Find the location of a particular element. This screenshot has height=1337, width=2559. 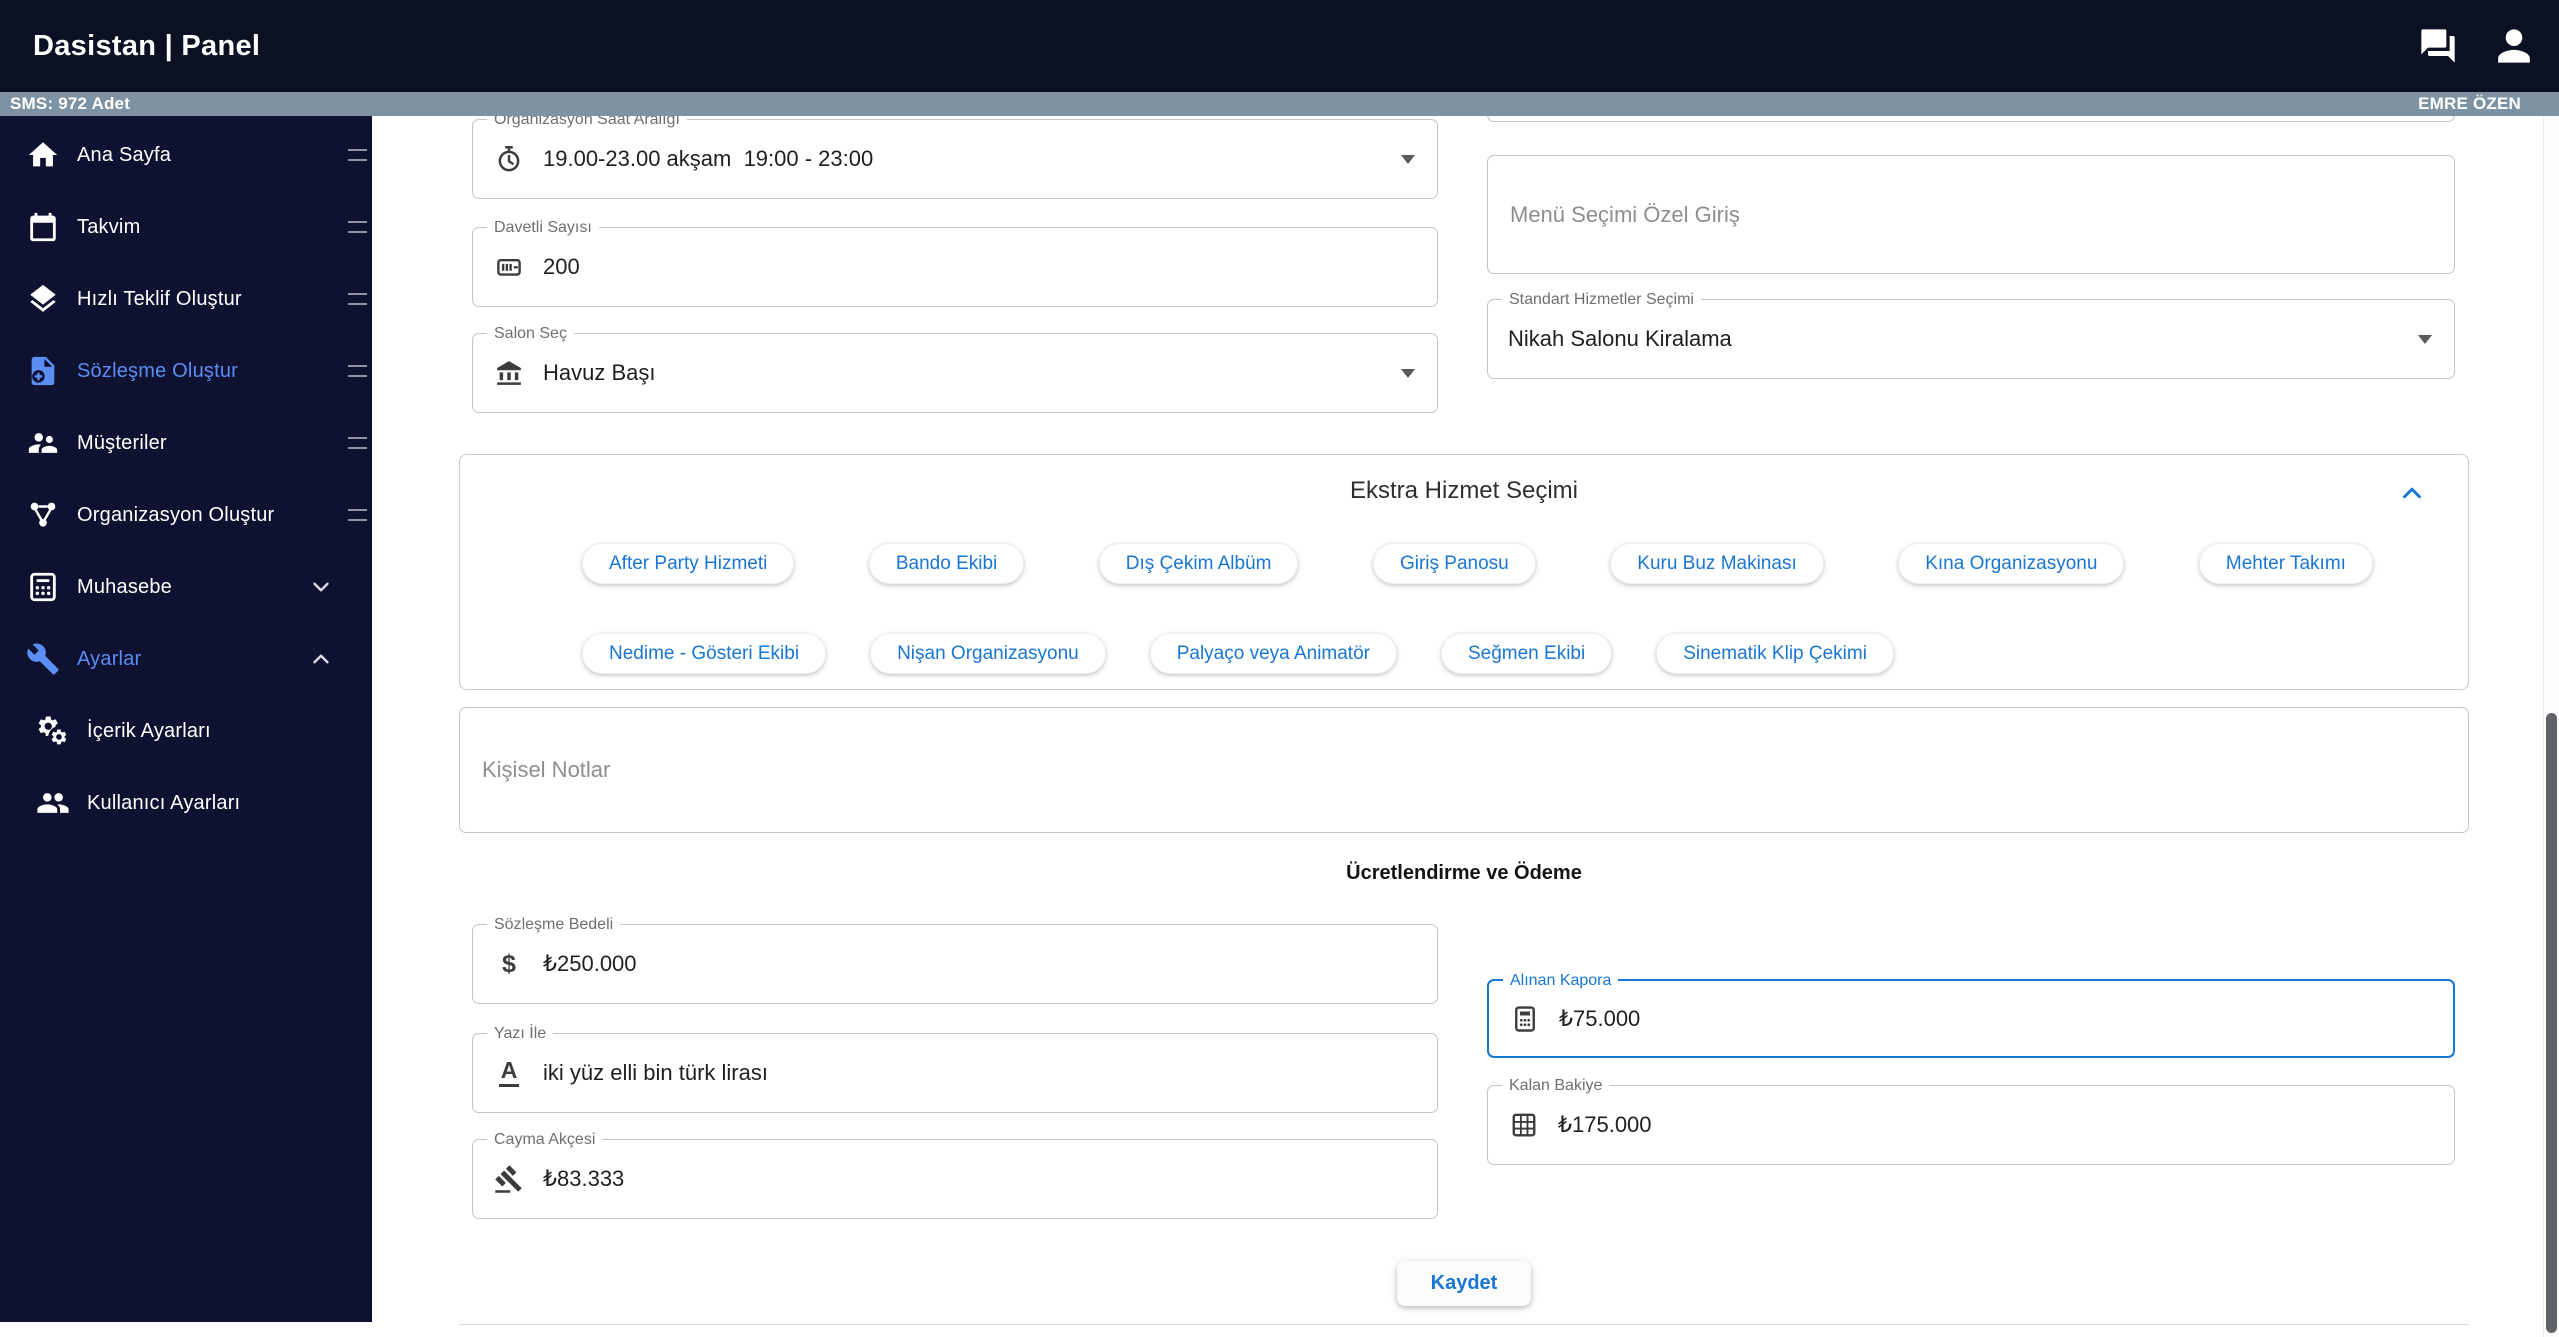

sidebar-item-ana-sayfa: Ana Sayfa is located at coordinates (186, 155).